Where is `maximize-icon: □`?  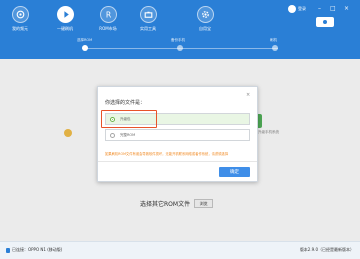 maximize-icon: □ is located at coordinates (333, 9).